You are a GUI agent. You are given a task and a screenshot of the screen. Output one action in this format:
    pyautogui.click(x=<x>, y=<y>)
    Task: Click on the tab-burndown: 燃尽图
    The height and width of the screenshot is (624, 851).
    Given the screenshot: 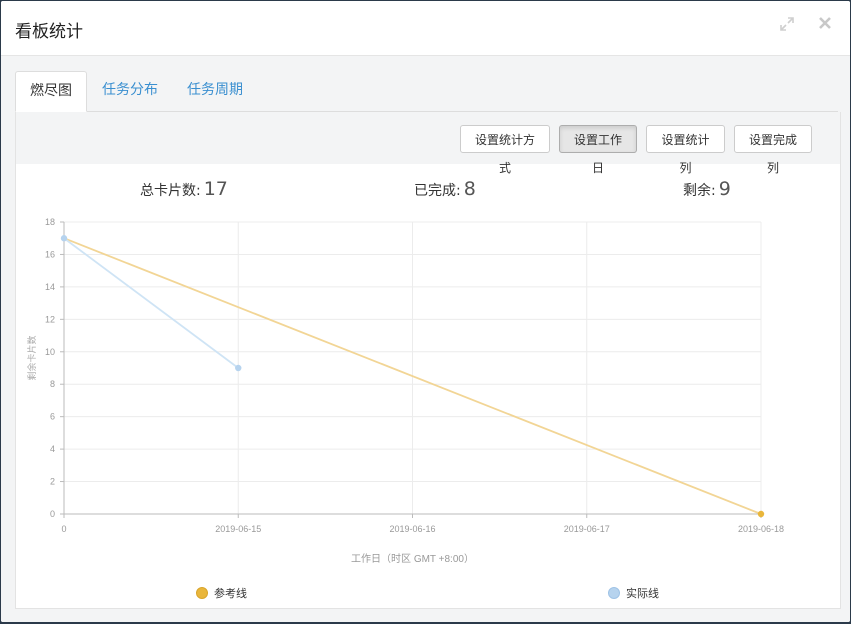 What is the action you would take?
    pyautogui.click(x=51, y=91)
    